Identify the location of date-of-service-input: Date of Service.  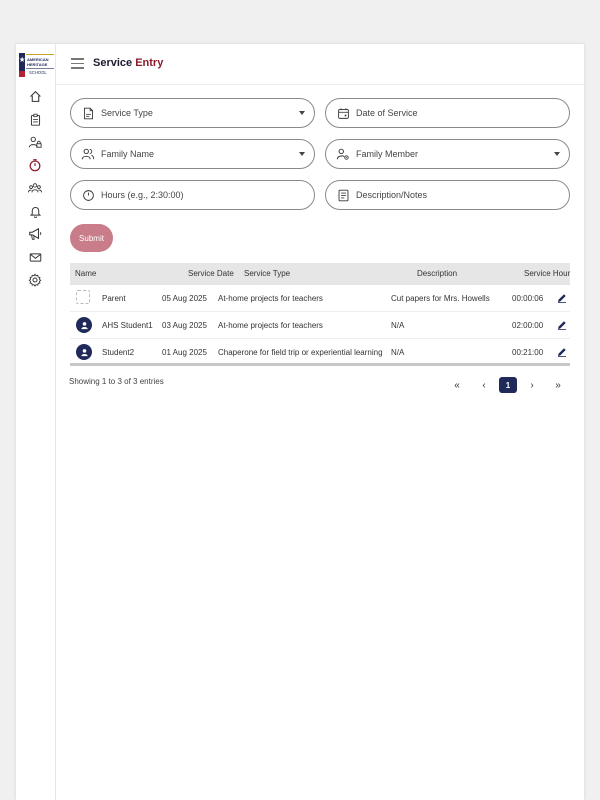
(447, 113).